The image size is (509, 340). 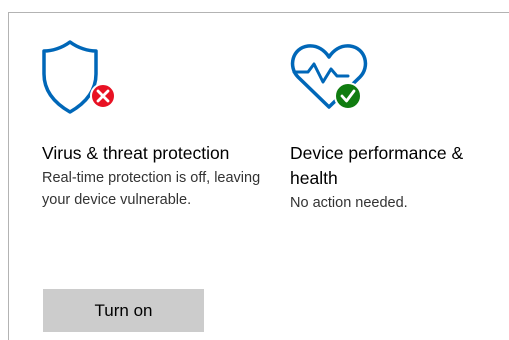 What do you see at coordinates (8, 176) in the screenshot?
I see `panel-border-left` at bounding box center [8, 176].